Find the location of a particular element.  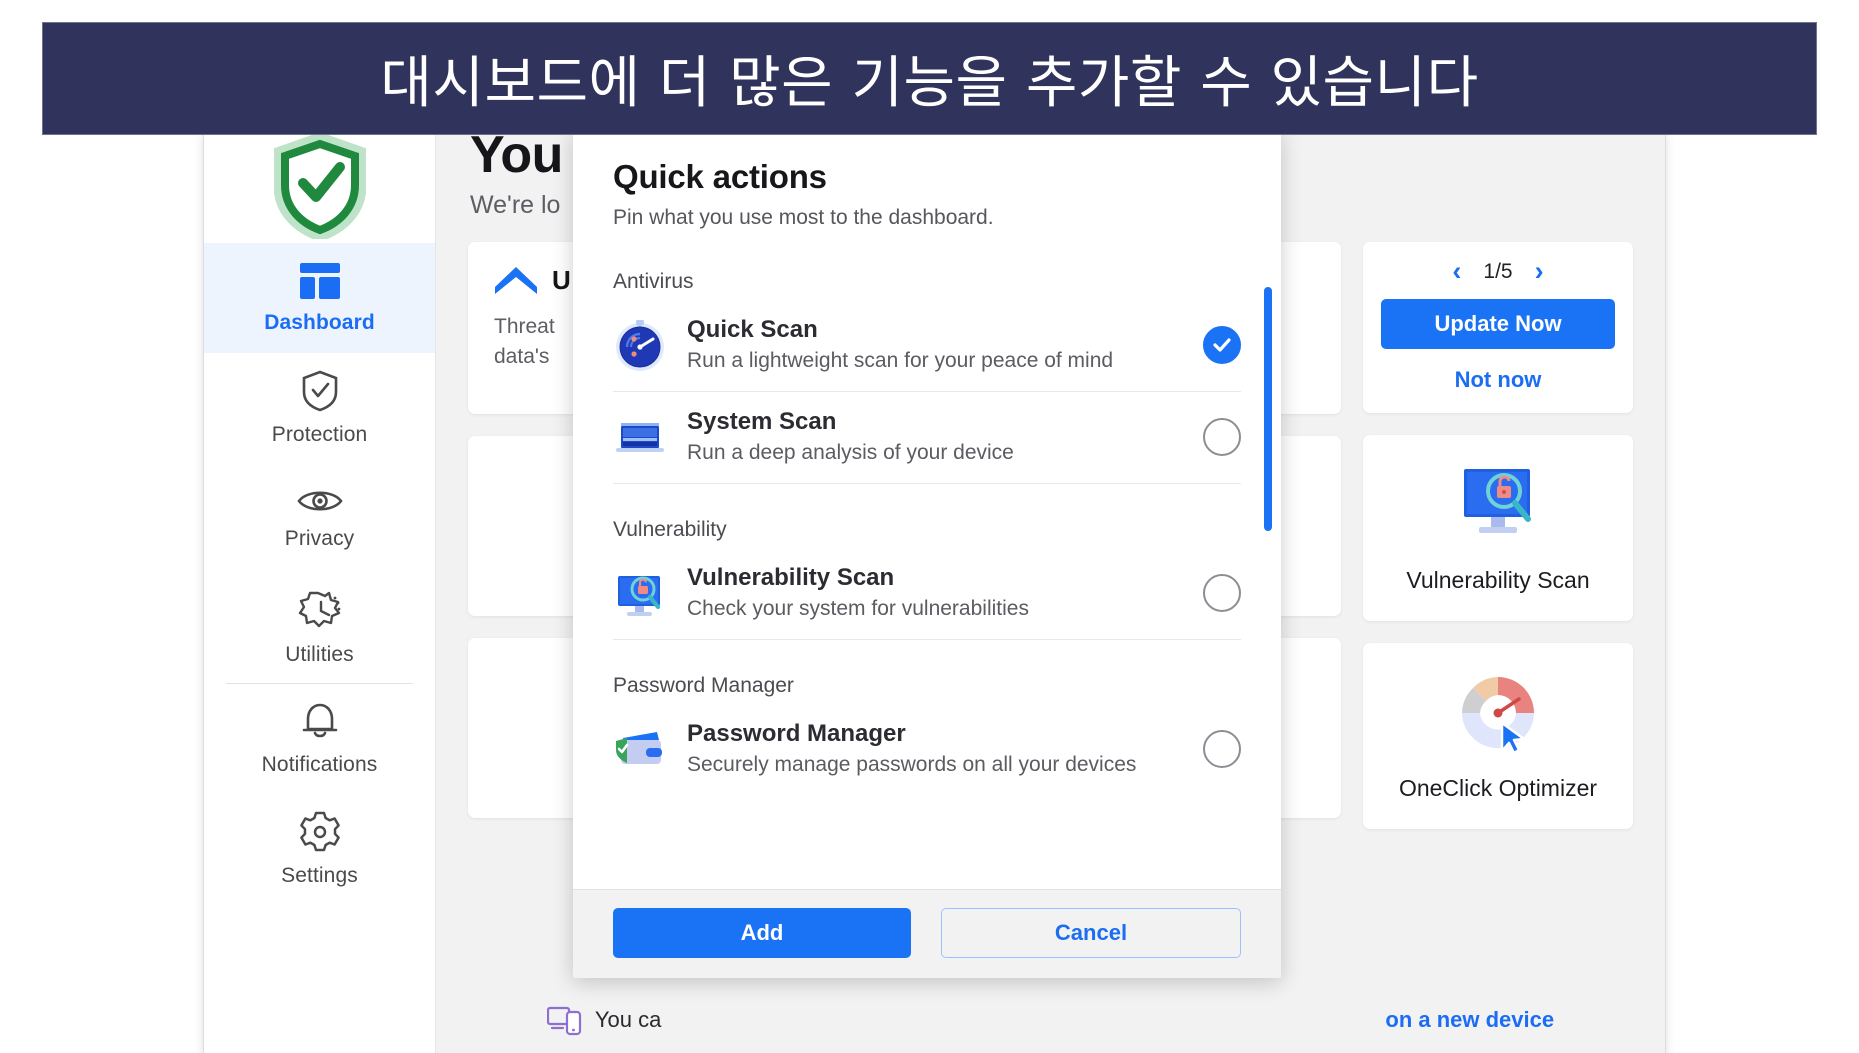

group-label-vulnerability: Vulnerability is located at coordinates (670, 529).